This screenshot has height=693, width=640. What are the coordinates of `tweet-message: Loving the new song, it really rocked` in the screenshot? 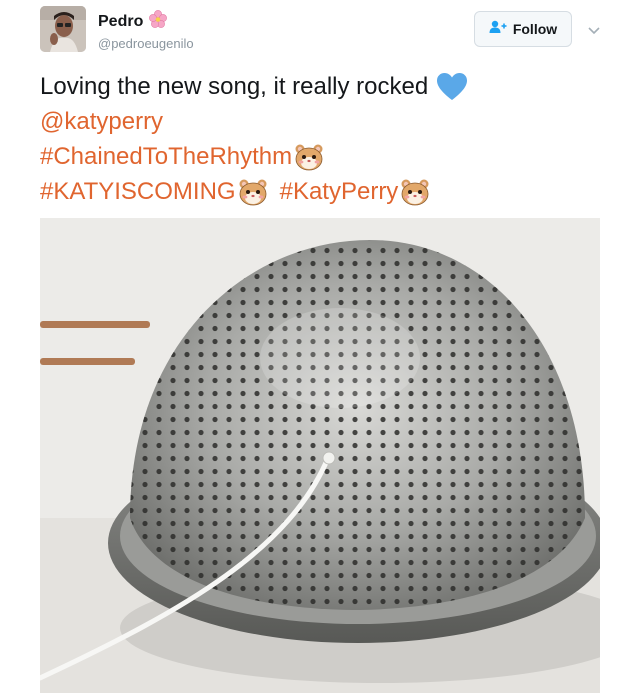 It's located at (234, 86).